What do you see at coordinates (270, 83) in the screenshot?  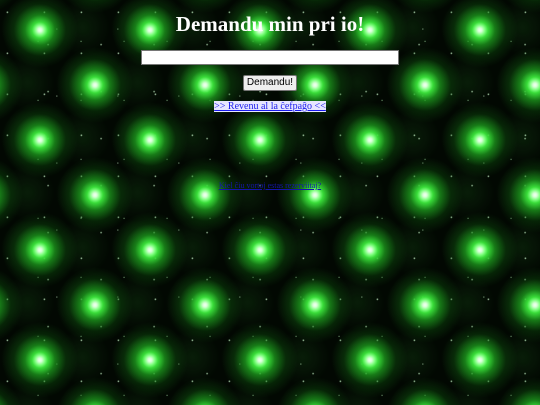 I see `ask-button: Demandu!` at bounding box center [270, 83].